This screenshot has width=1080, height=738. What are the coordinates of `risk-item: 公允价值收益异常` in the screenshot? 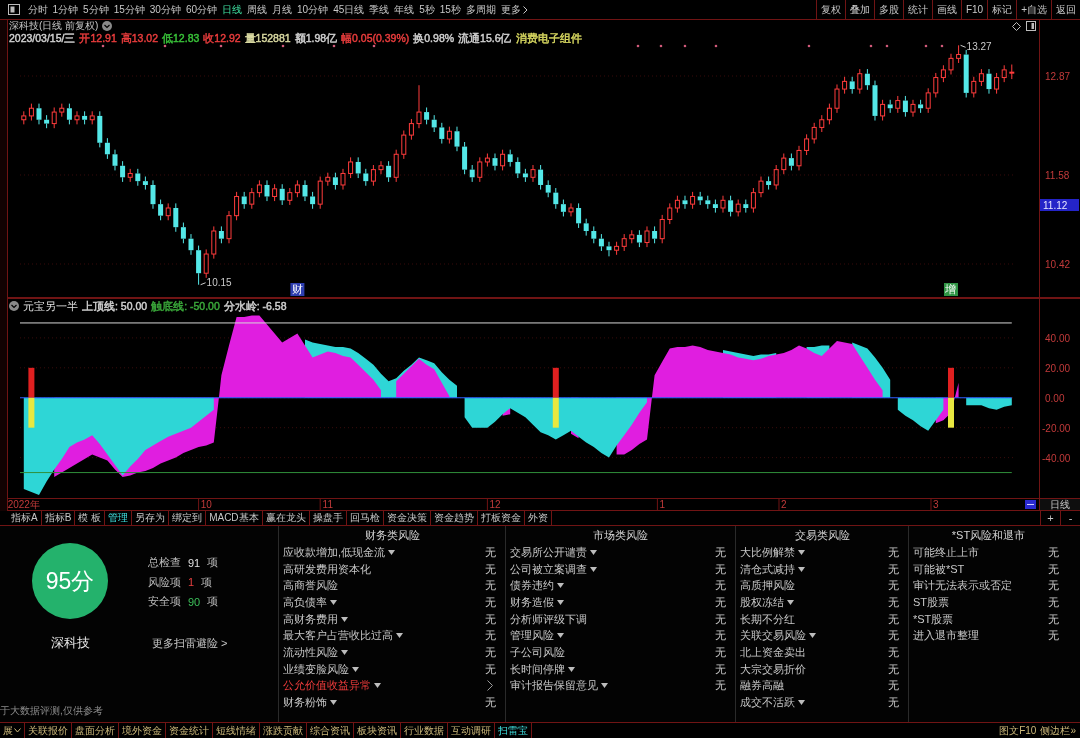 It's located at (327, 686).